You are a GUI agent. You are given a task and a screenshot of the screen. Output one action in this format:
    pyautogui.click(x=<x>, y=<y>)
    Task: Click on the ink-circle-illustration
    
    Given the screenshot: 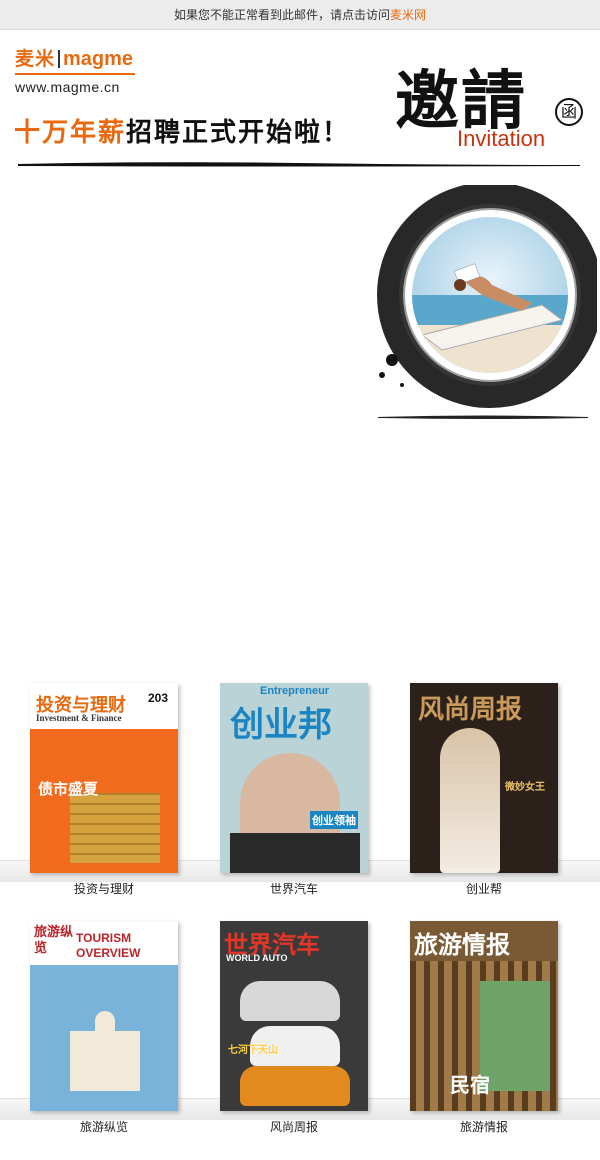 What is the action you would take?
    pyautogui.click(x=487, y=296)
    